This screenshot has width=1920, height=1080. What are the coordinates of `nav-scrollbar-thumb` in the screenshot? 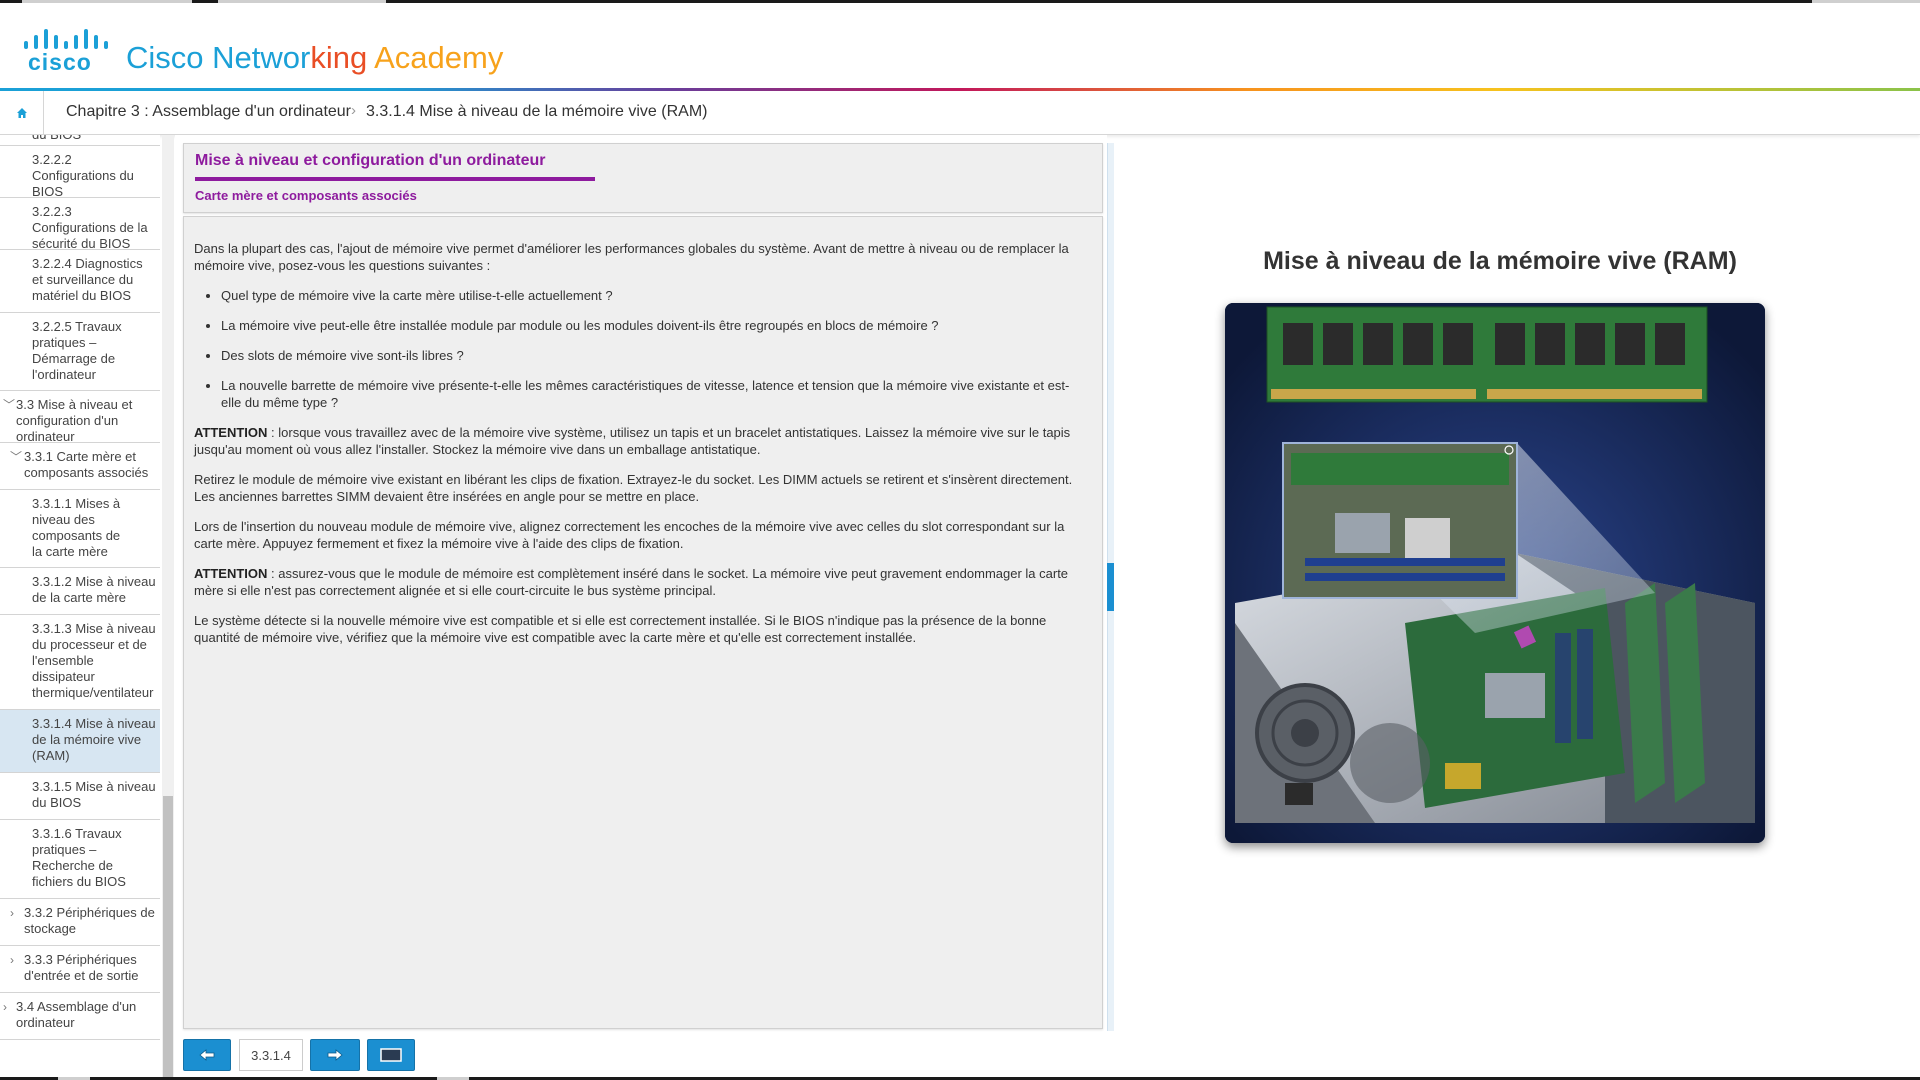 It's located at (168, 938).